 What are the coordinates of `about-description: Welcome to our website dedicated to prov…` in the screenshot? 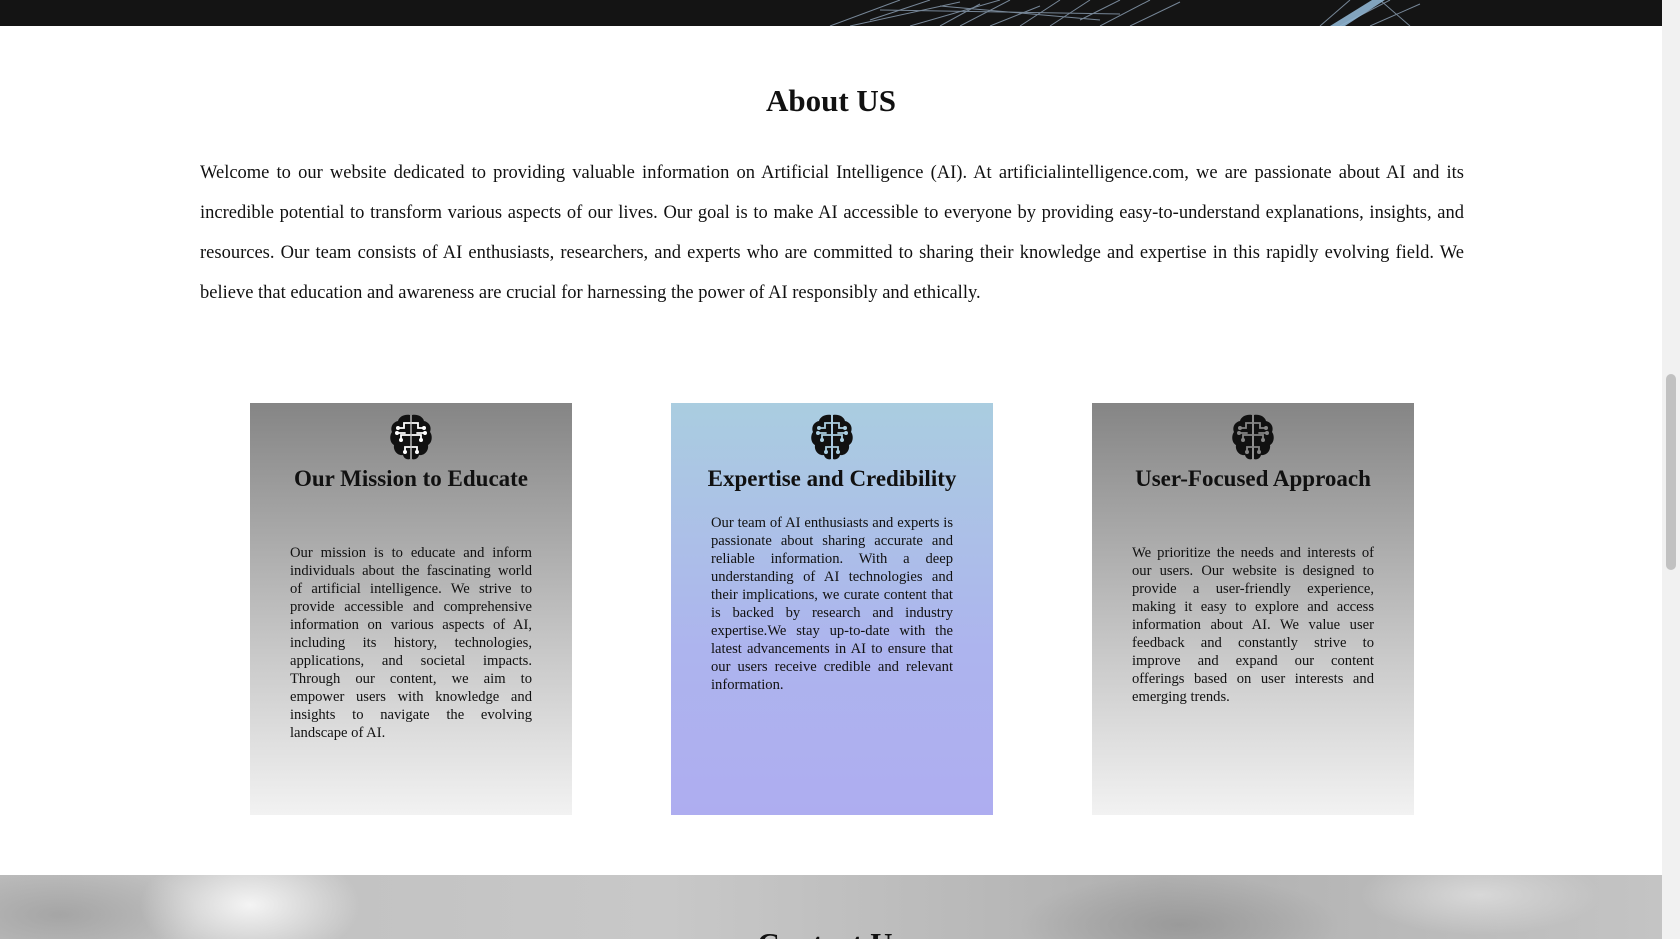 It's located at (832, 233).